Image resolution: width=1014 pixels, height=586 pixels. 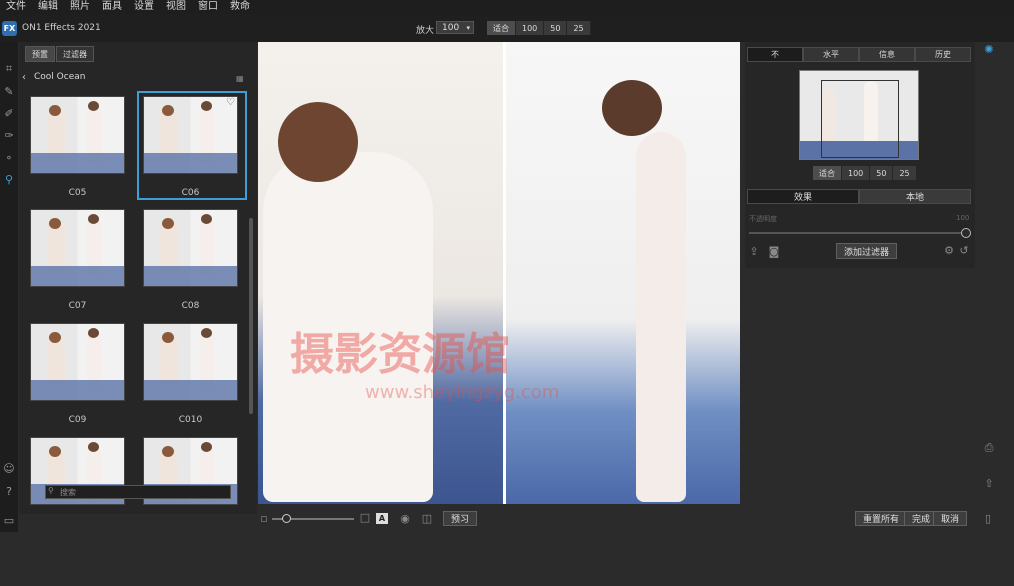 What do you see at coordinates (988, 518) in the screenshot?
I see `right-panel-toggle-icon: ▯` at bounding box center [988, 518].